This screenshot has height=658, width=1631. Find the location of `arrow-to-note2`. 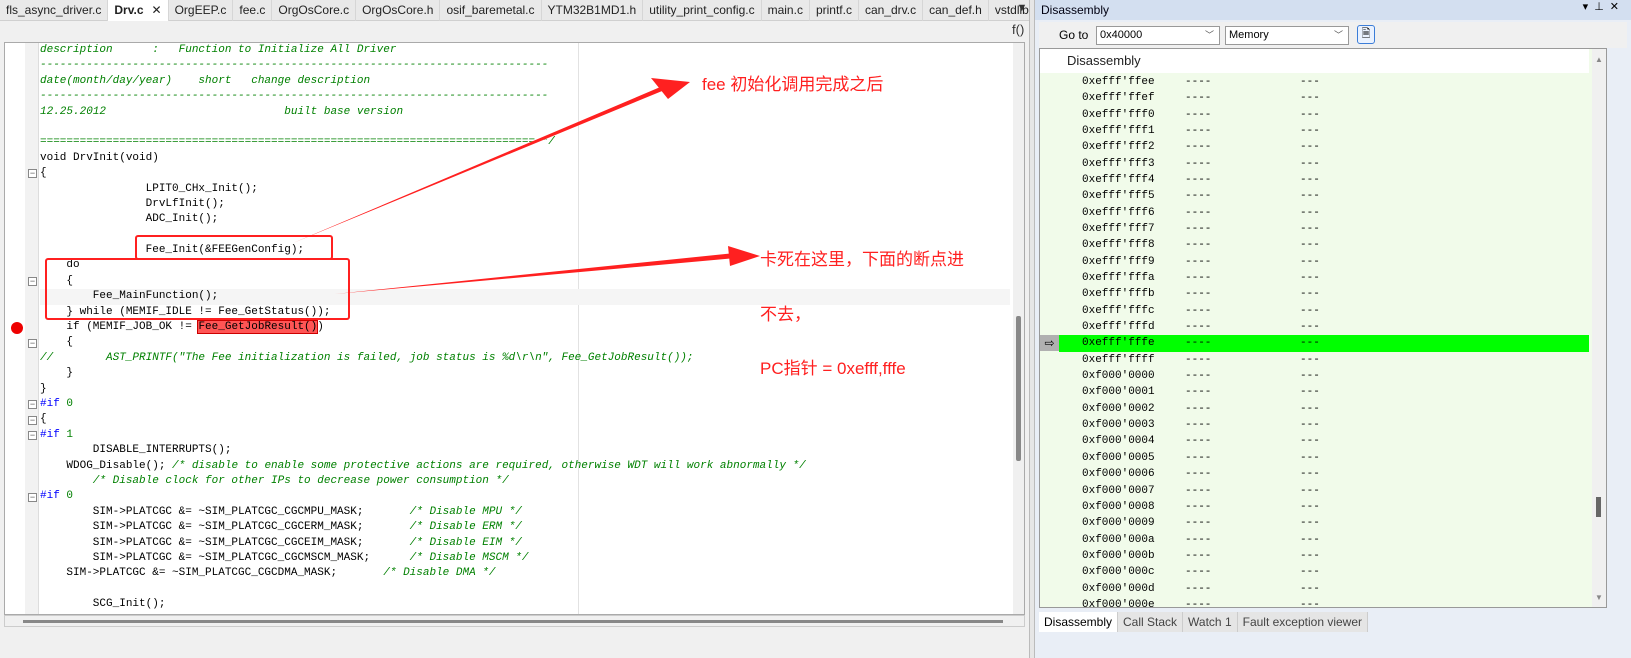

arrow-to-note2 is located at coordinates (535, 273).